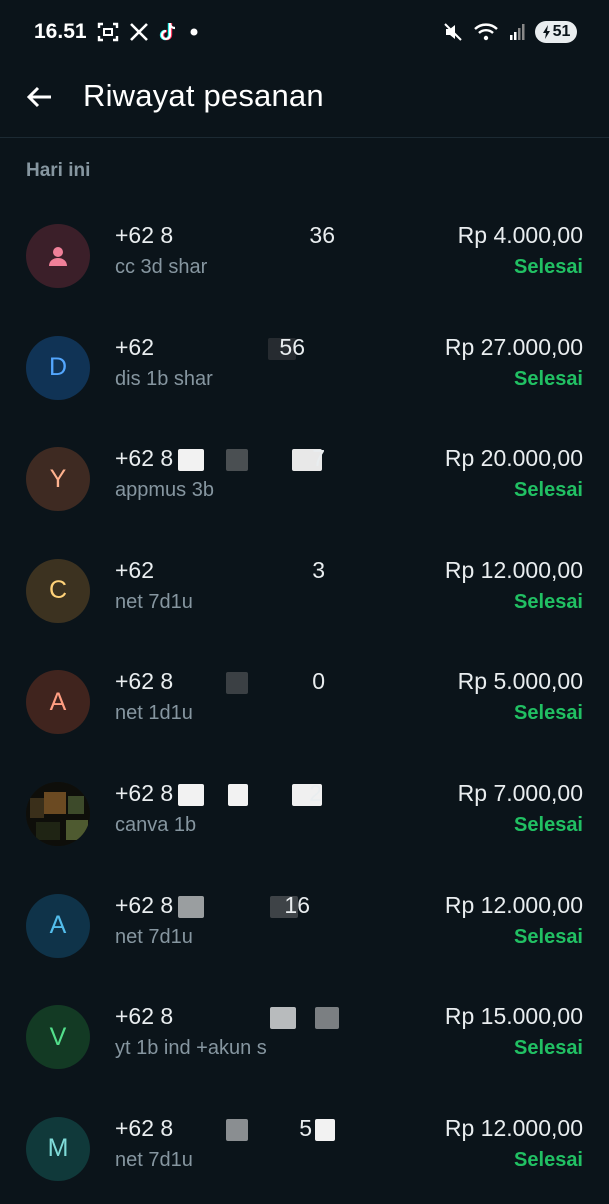 The height and width of the screenshot is (1204, 609). What do you see at coordinates (304, 479) in the screenshot?
I see `order-row: Y +62 8 7 appmus 3b Rp 20.000,00 Selesai` at bounding box center [304, 479].